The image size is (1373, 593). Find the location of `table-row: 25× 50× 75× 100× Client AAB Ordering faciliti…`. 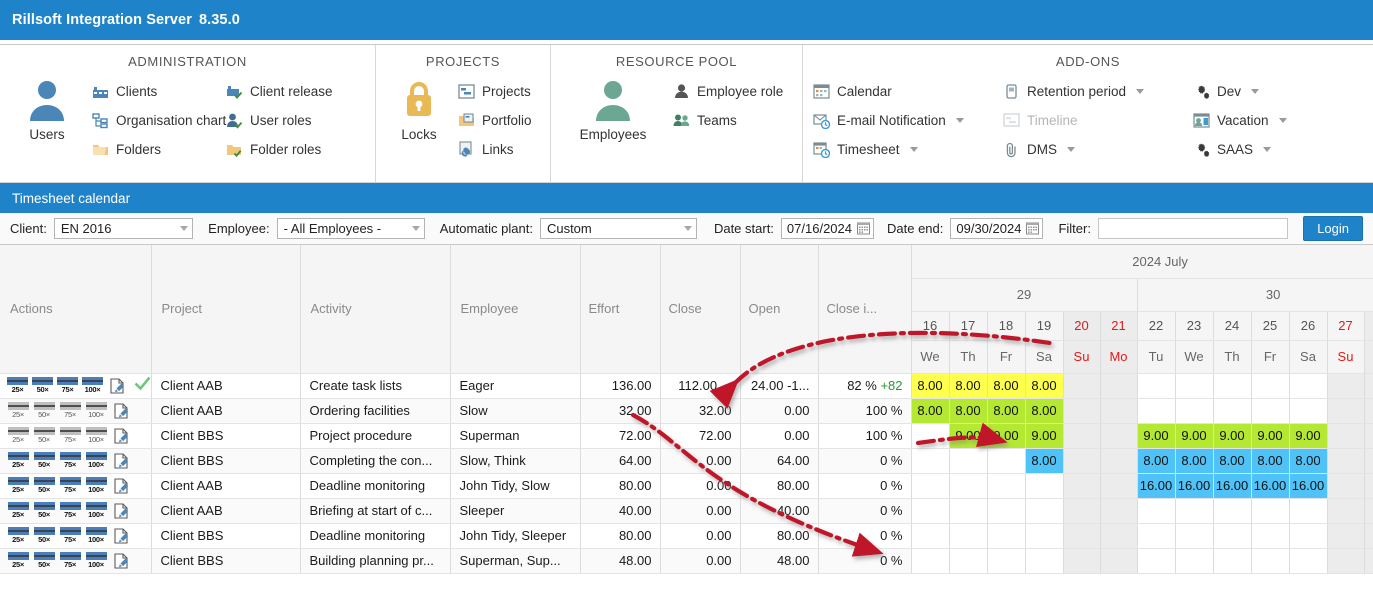

table-row: 25× 50× 75× 100× Client AAB Ordering faciliti… is located at coordinates (686, 411).